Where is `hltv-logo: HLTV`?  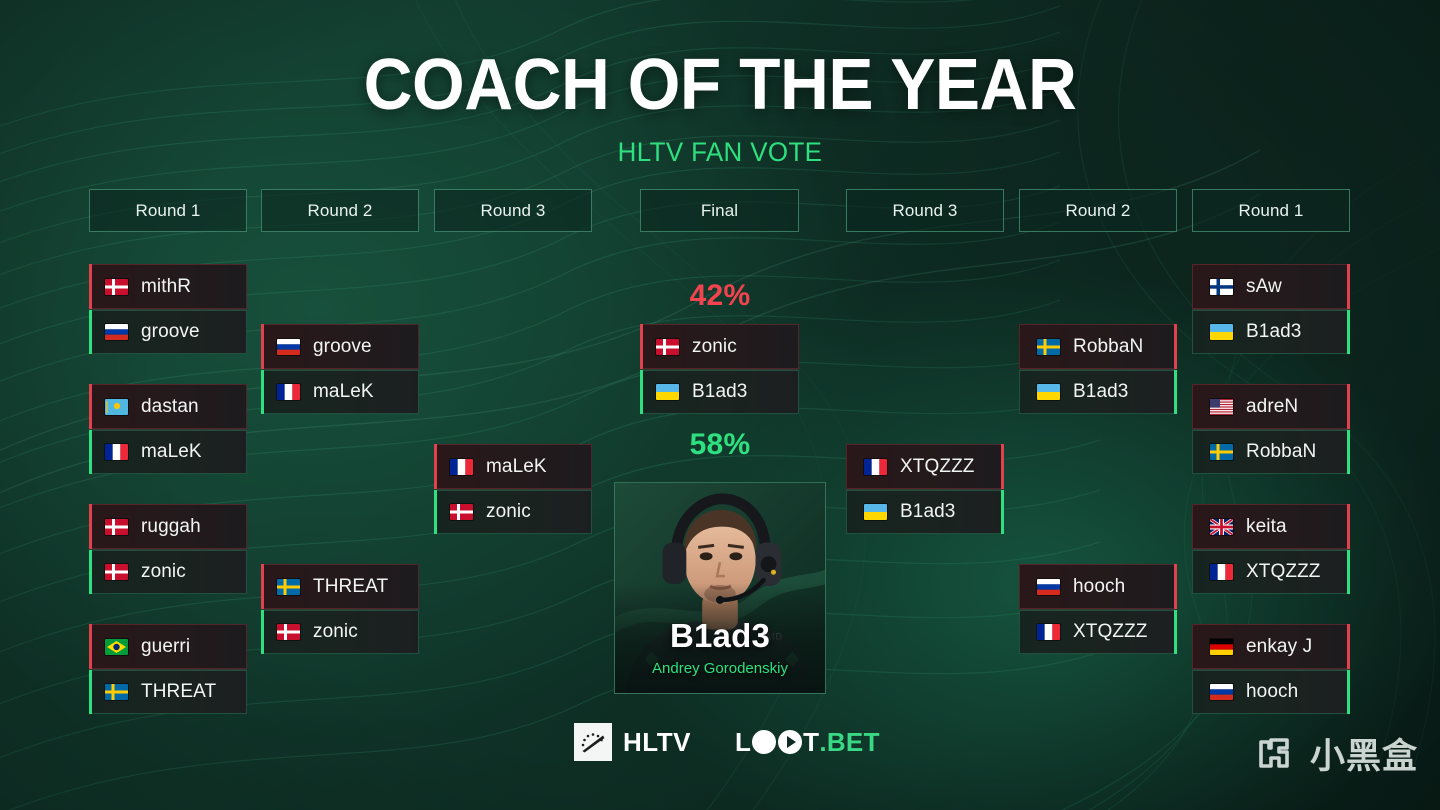 hltv-logo: HLTV is located at coordinates (632, 742).